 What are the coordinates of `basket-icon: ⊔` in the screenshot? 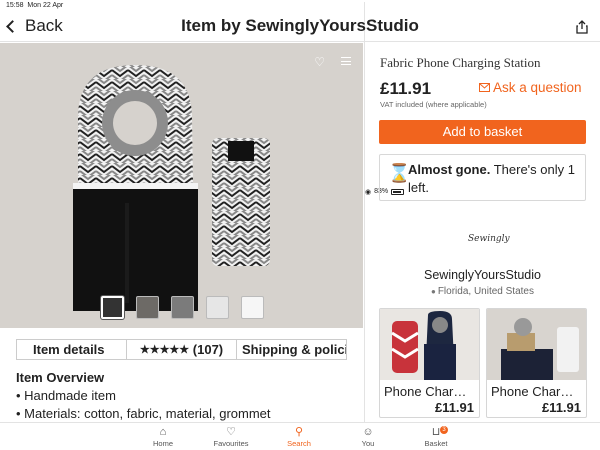 It's located at (436, 432).